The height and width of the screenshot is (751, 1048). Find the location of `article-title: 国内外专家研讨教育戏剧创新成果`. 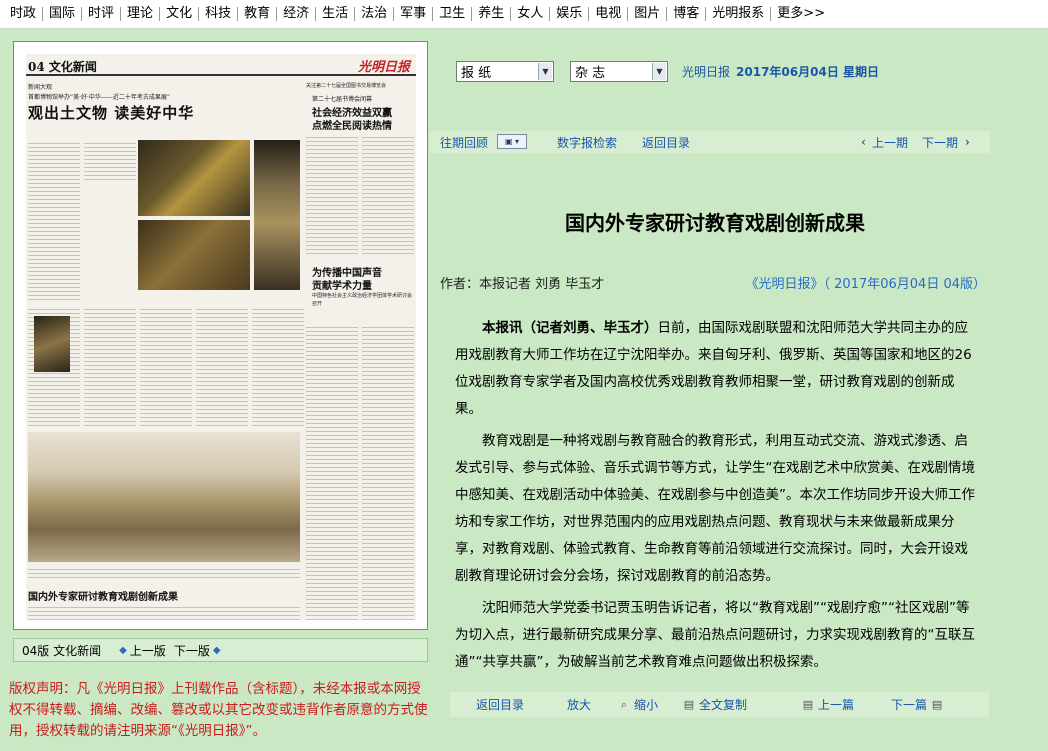

article-title: 国内外专家研讨教育戏剧创新成果 is located at coordinates (715, 223).